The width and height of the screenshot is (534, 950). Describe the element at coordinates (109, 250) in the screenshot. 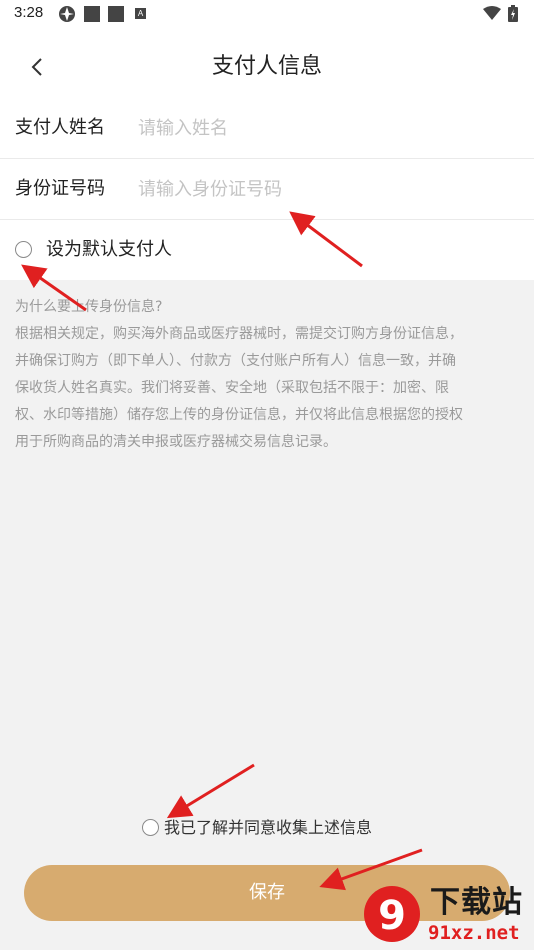

I see `default-payer-label: 设为默认支付人` at that location.